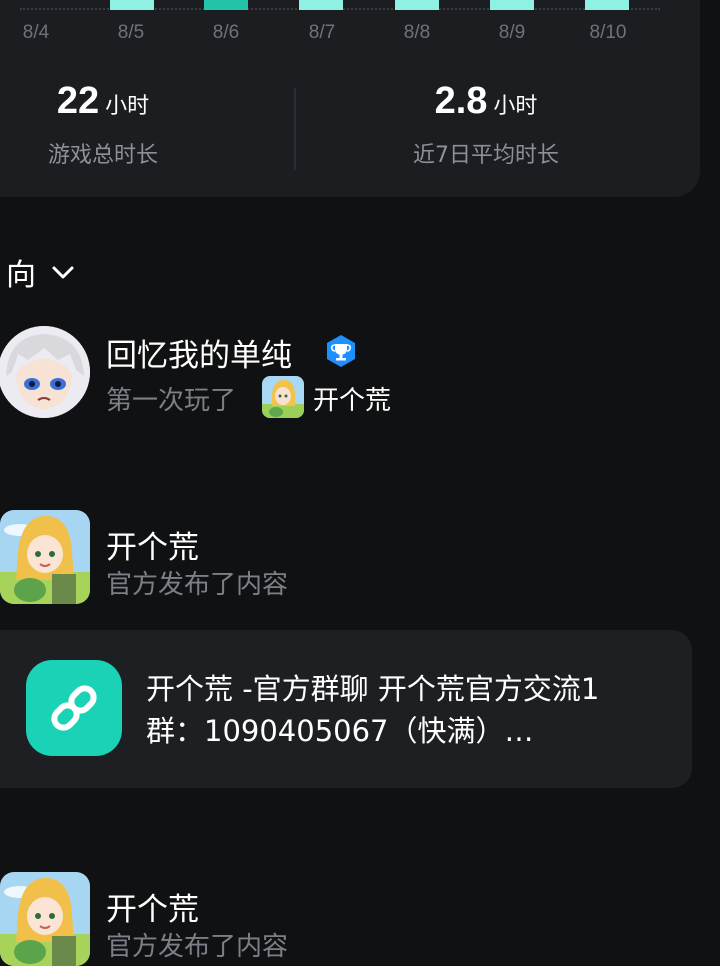  What do you see at coordinates (417, 32) in the screenshot?
I see `date-label: 8/8` at bounding box center [417, 32].